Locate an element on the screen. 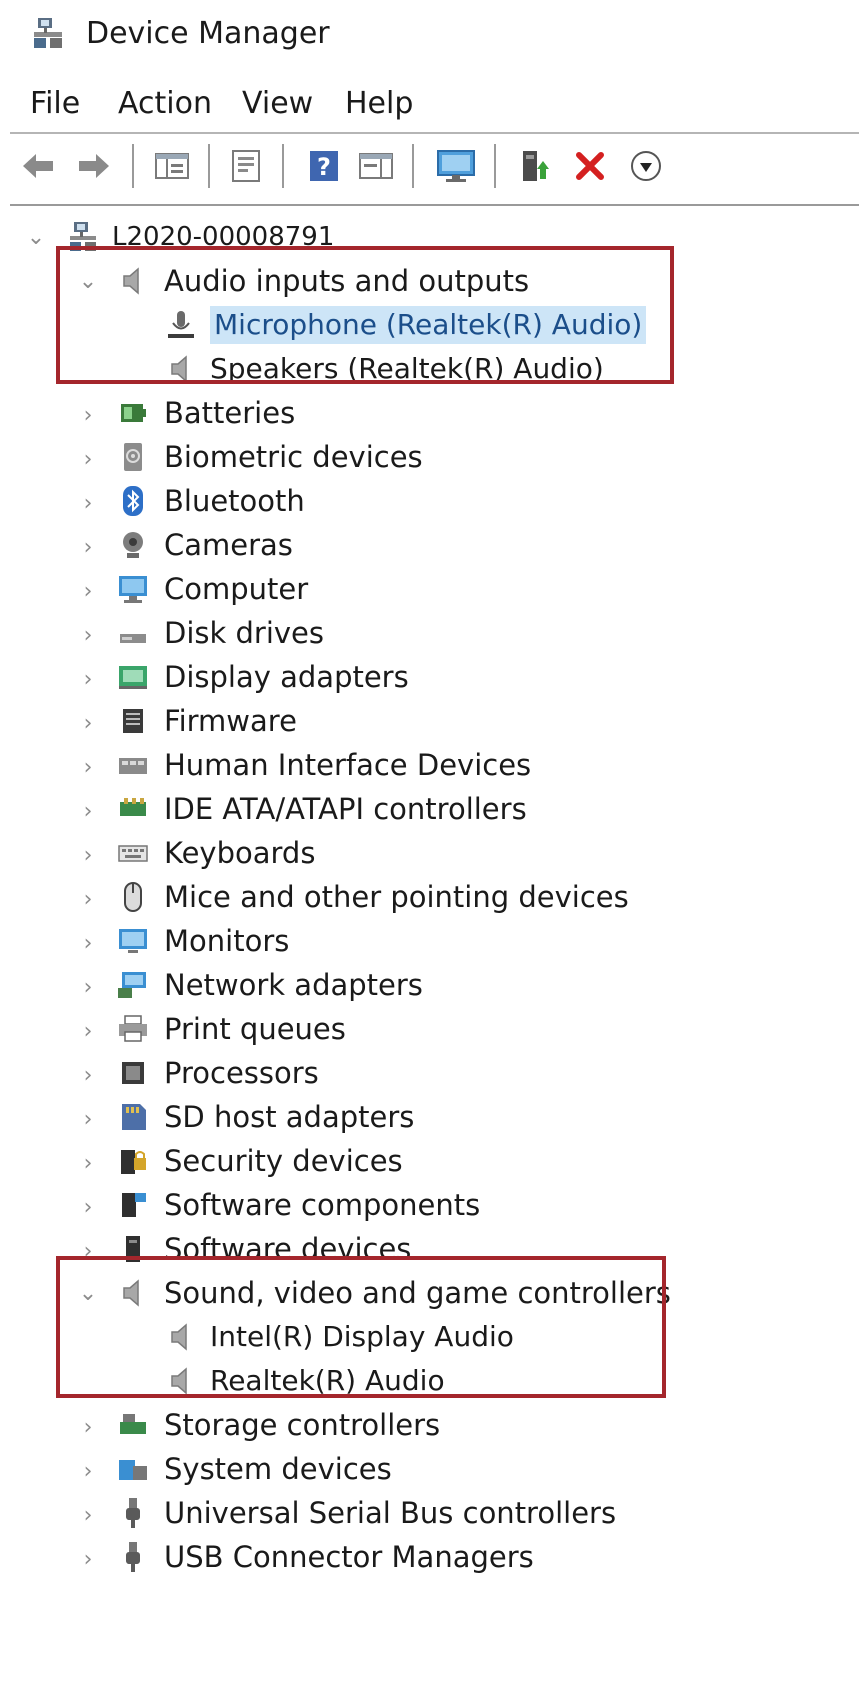 The image size is (859, 1701). tree-category: › Display adapters is located at coordinates (429, 677).